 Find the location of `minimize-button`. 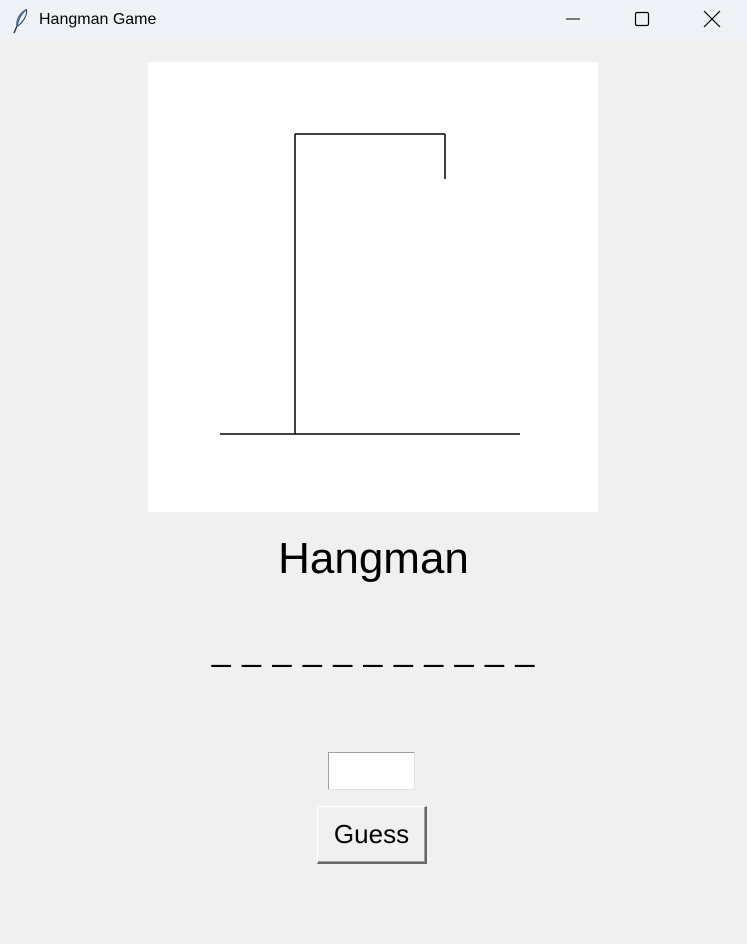

minimize-button is located at coordinates (573, 21).